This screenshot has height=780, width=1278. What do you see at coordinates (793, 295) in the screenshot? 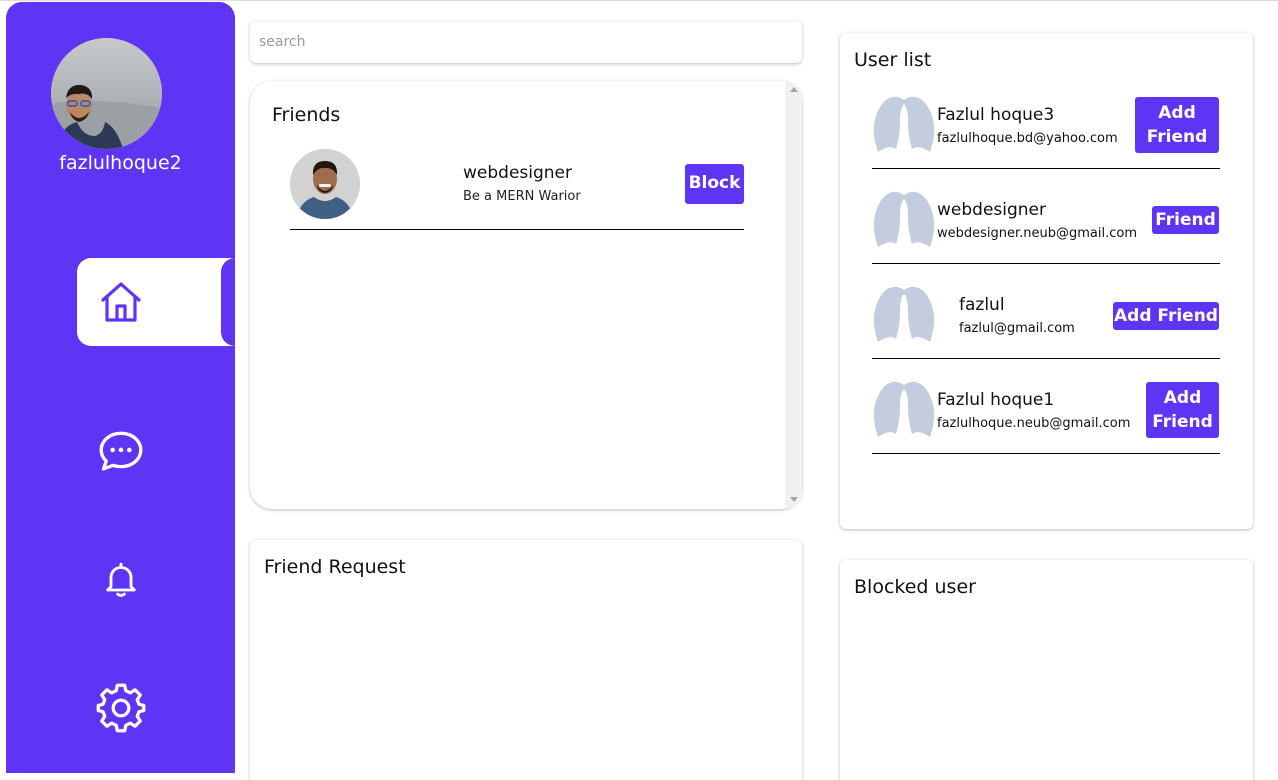
I see `scrollbar` at bounding box center [793, 295].